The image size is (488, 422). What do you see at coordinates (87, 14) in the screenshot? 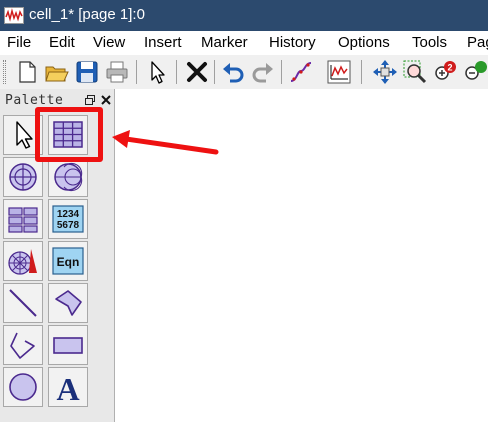
I see `window-title: cell_1* [page 1]:0` at bounding box center [87, 14].